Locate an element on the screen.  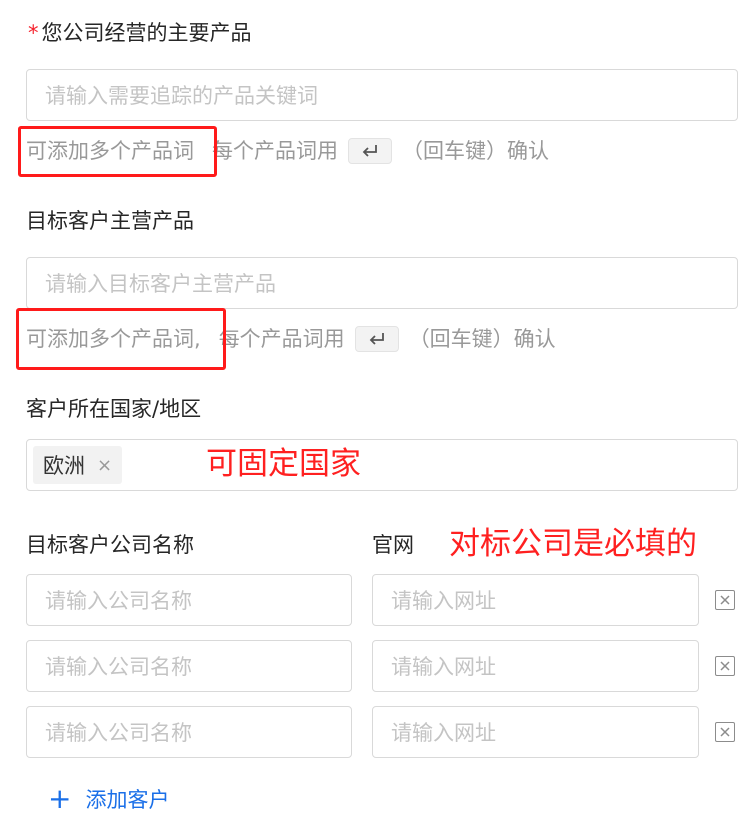
annotation-country-note: 可固定国家 is located at coordinates (283, 464).